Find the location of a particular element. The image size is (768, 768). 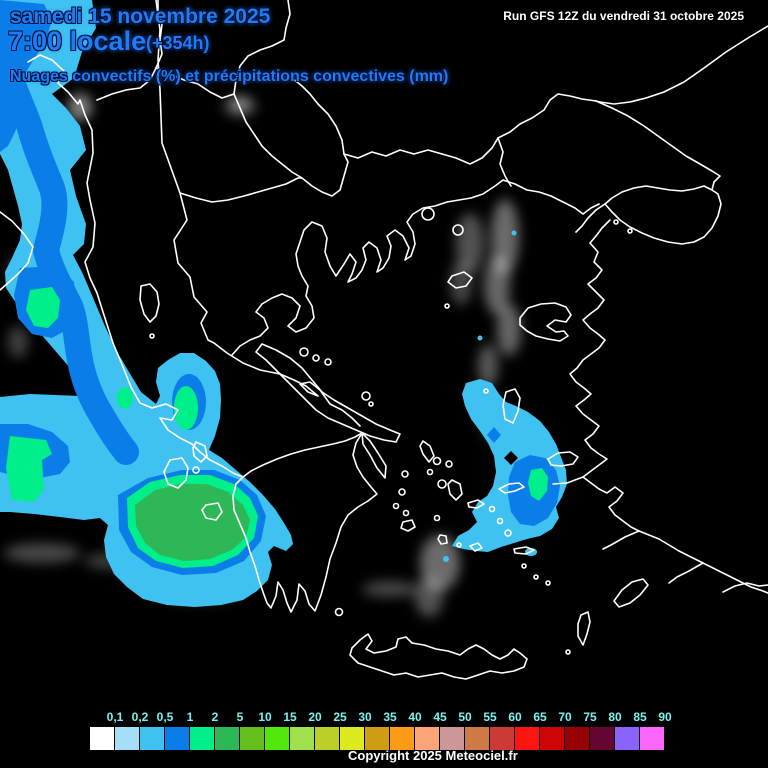

forecast-offset: (+354h) is located at coordinates (178, 43).